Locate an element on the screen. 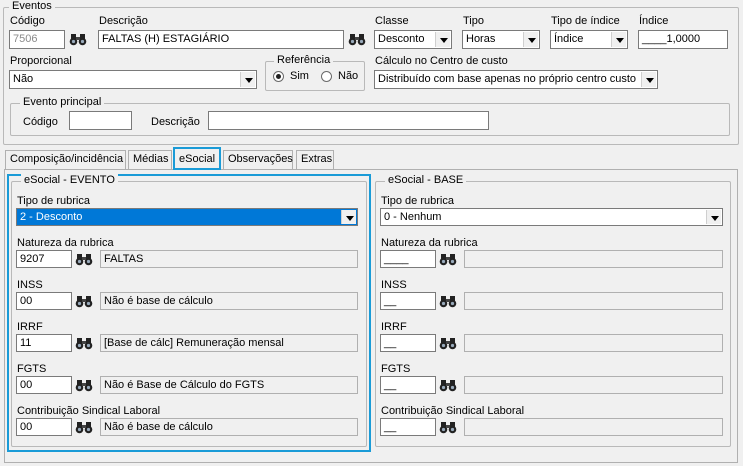 This screenshot has width=743, height=466. descricao-label: Descrição is located at coordinates (123, 21).